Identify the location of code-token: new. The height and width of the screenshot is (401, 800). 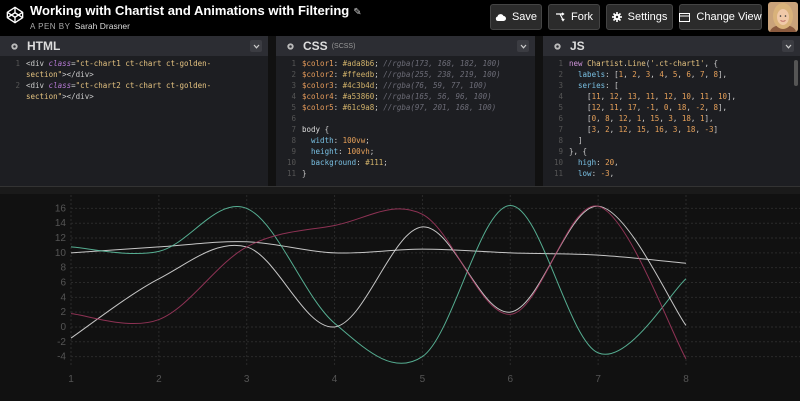
(578, 63).